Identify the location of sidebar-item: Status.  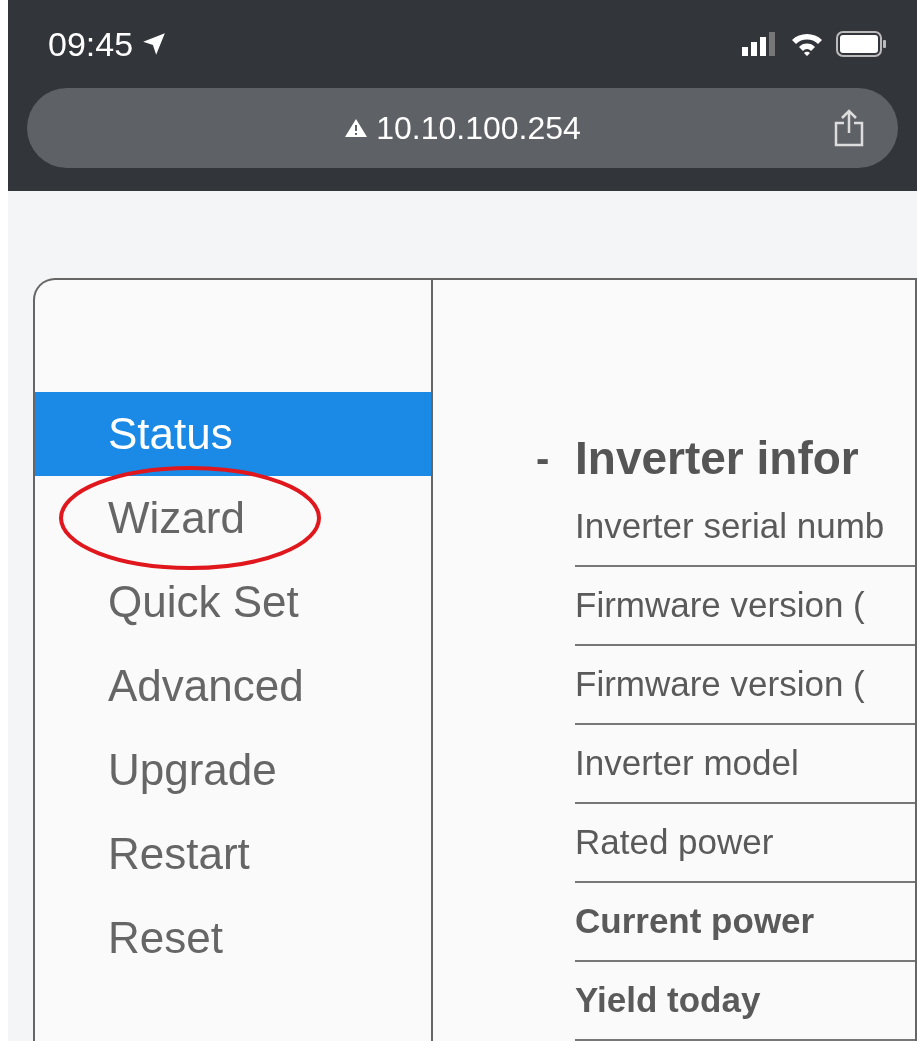
(233, 434).